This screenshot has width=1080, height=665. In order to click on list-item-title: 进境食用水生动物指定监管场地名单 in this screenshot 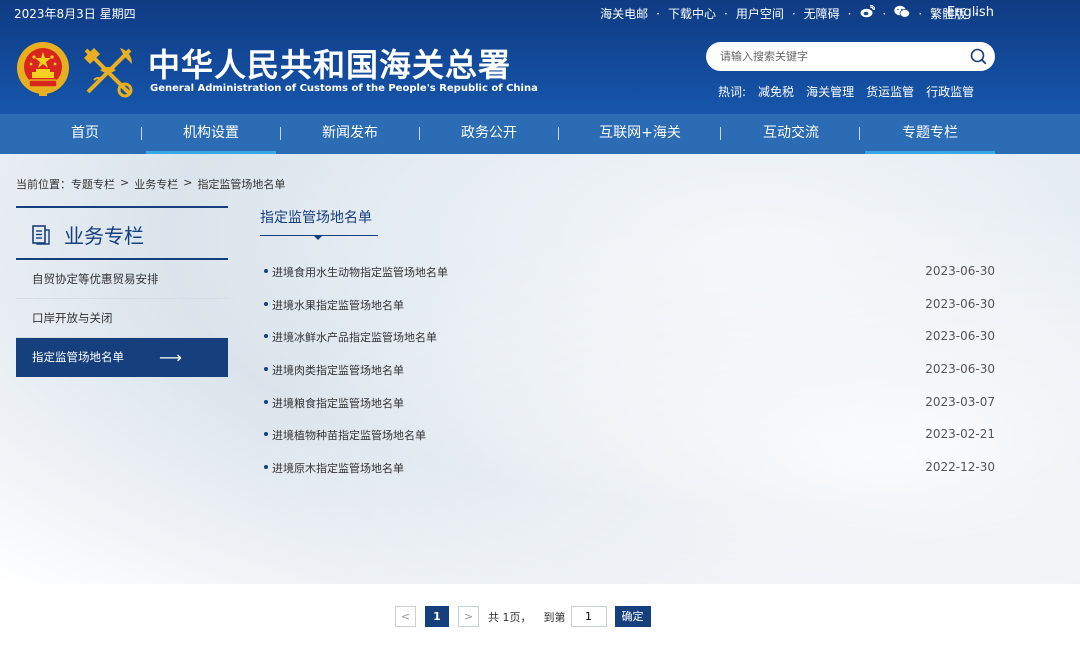, I will do `click(360, 272)`.